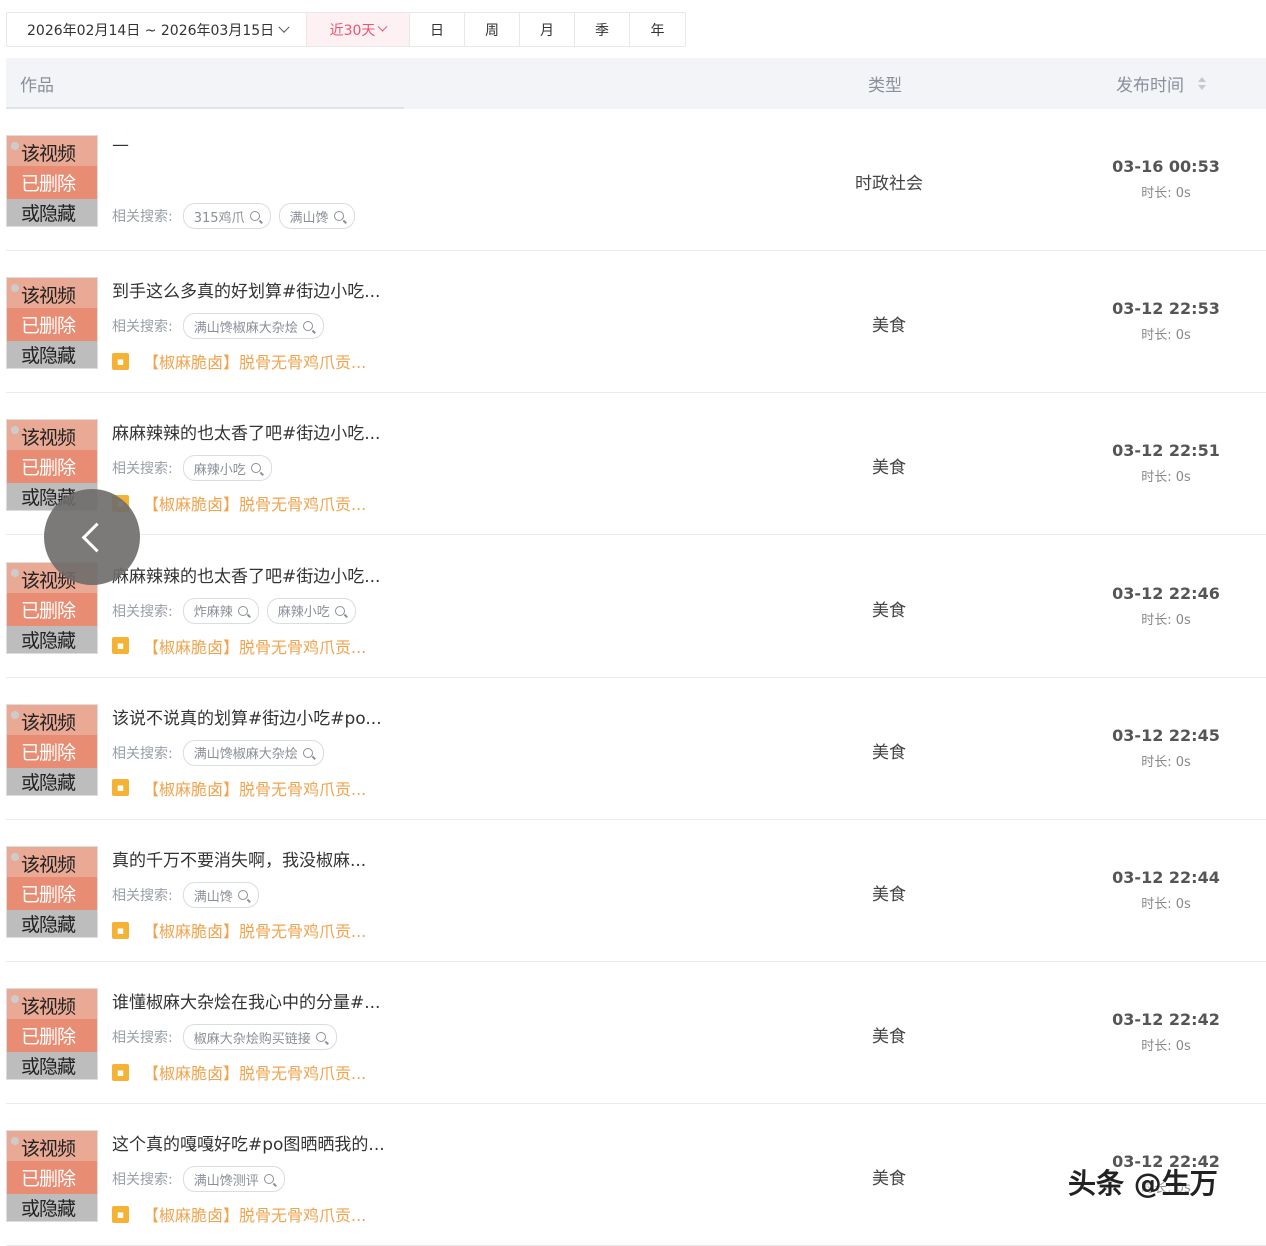 The height and width of the screenshot is (1246, 1266). I want to click on back-button, so click(92, 537).